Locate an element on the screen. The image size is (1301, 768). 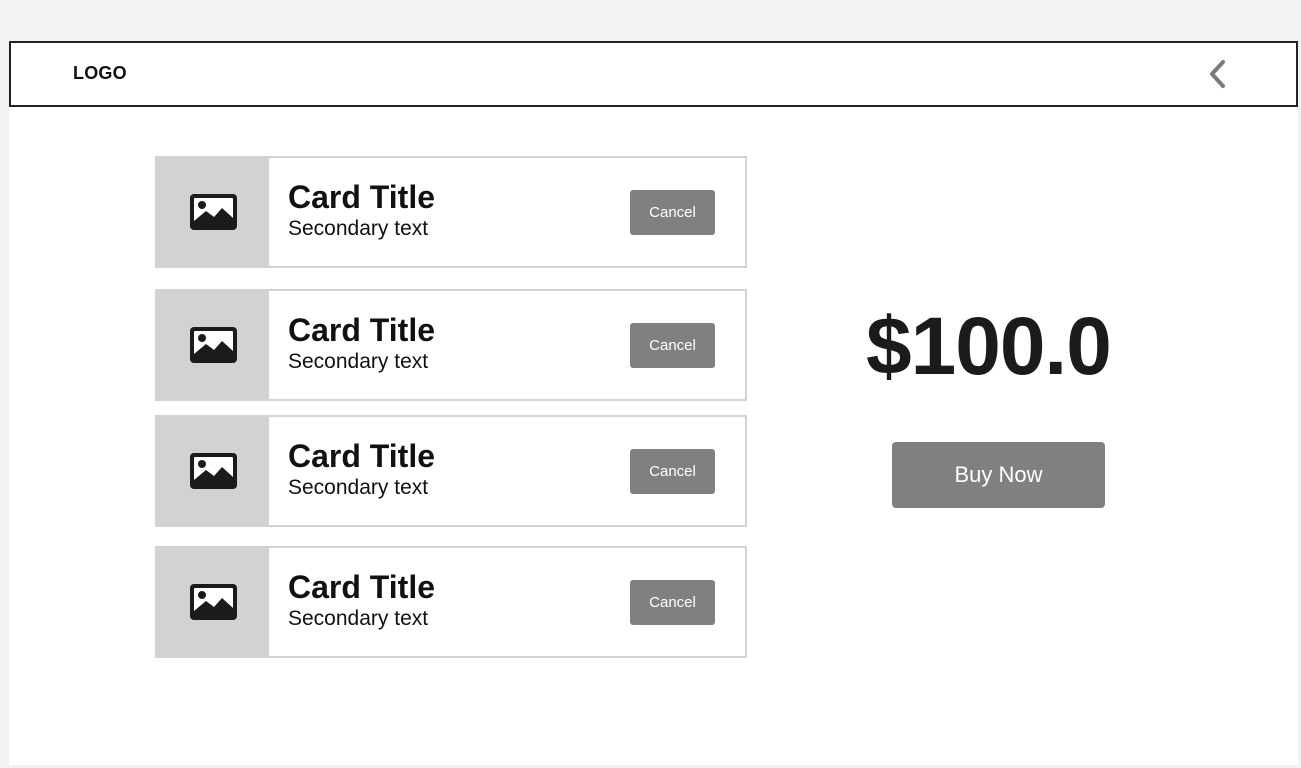
total-price: $100.0 is located at coordinates (989, 346).